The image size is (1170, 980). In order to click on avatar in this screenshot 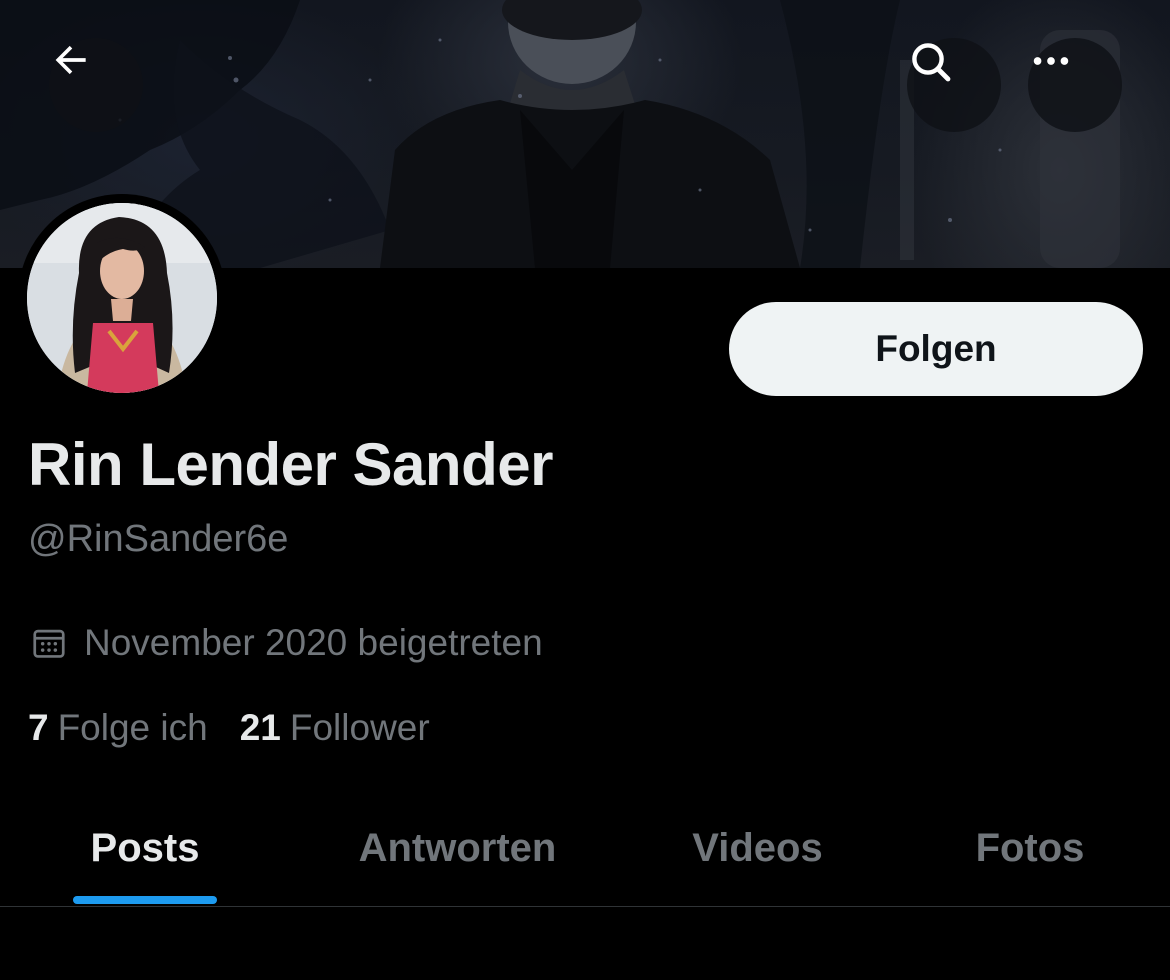, I will do `click(122, 298)`.